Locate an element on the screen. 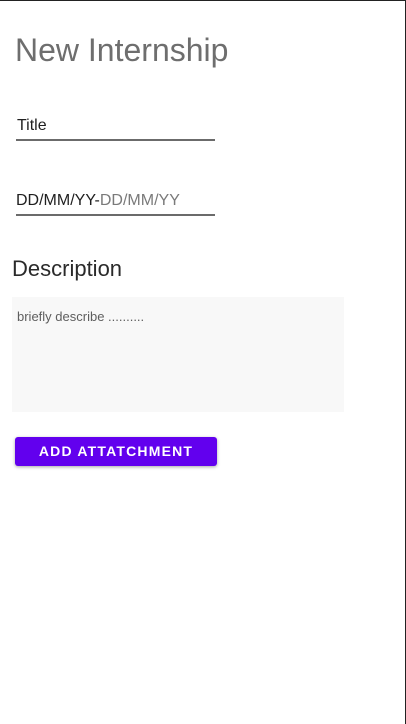  page-title: New Internship is located at coordinates (122, 50).